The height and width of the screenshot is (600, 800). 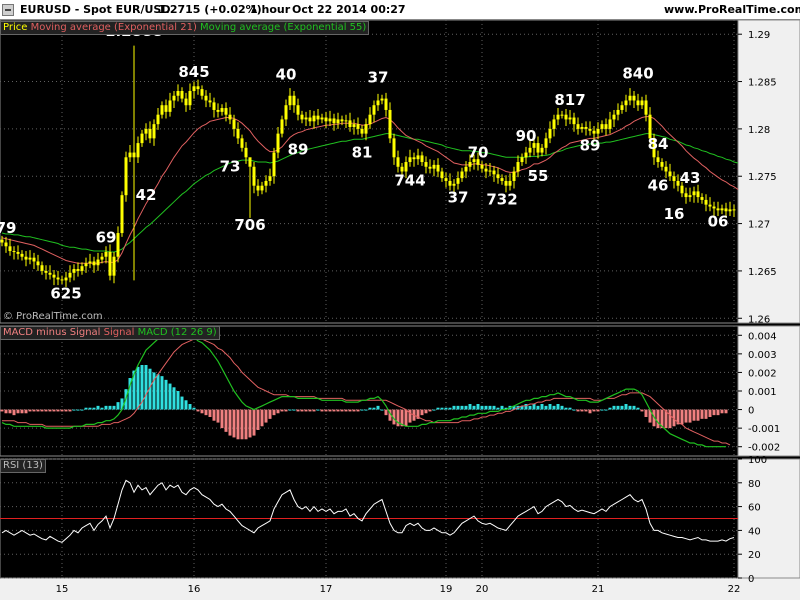 What do you see at coordinates (8, 10) in the screenshot?
I see `chart-menu-icon` at bounding box center [8, 10].